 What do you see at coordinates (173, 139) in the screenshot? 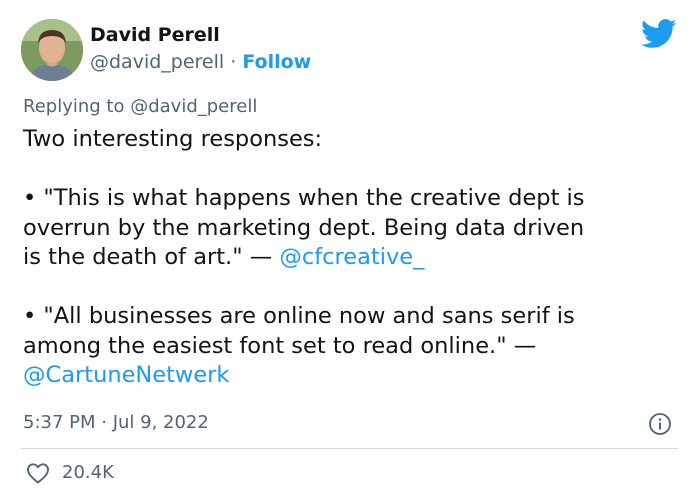
I see `tweet-line: Two interesting responses:` at bounding box center [173, 139].